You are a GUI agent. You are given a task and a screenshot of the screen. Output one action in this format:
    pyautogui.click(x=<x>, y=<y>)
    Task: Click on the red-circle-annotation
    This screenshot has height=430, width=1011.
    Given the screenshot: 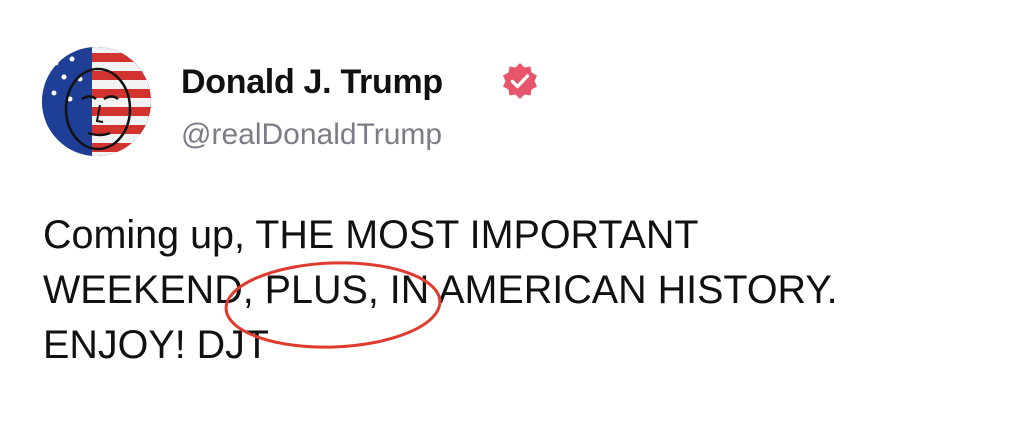 What is the action you would take?
    pyautogui.click(x=333, y=305)
    